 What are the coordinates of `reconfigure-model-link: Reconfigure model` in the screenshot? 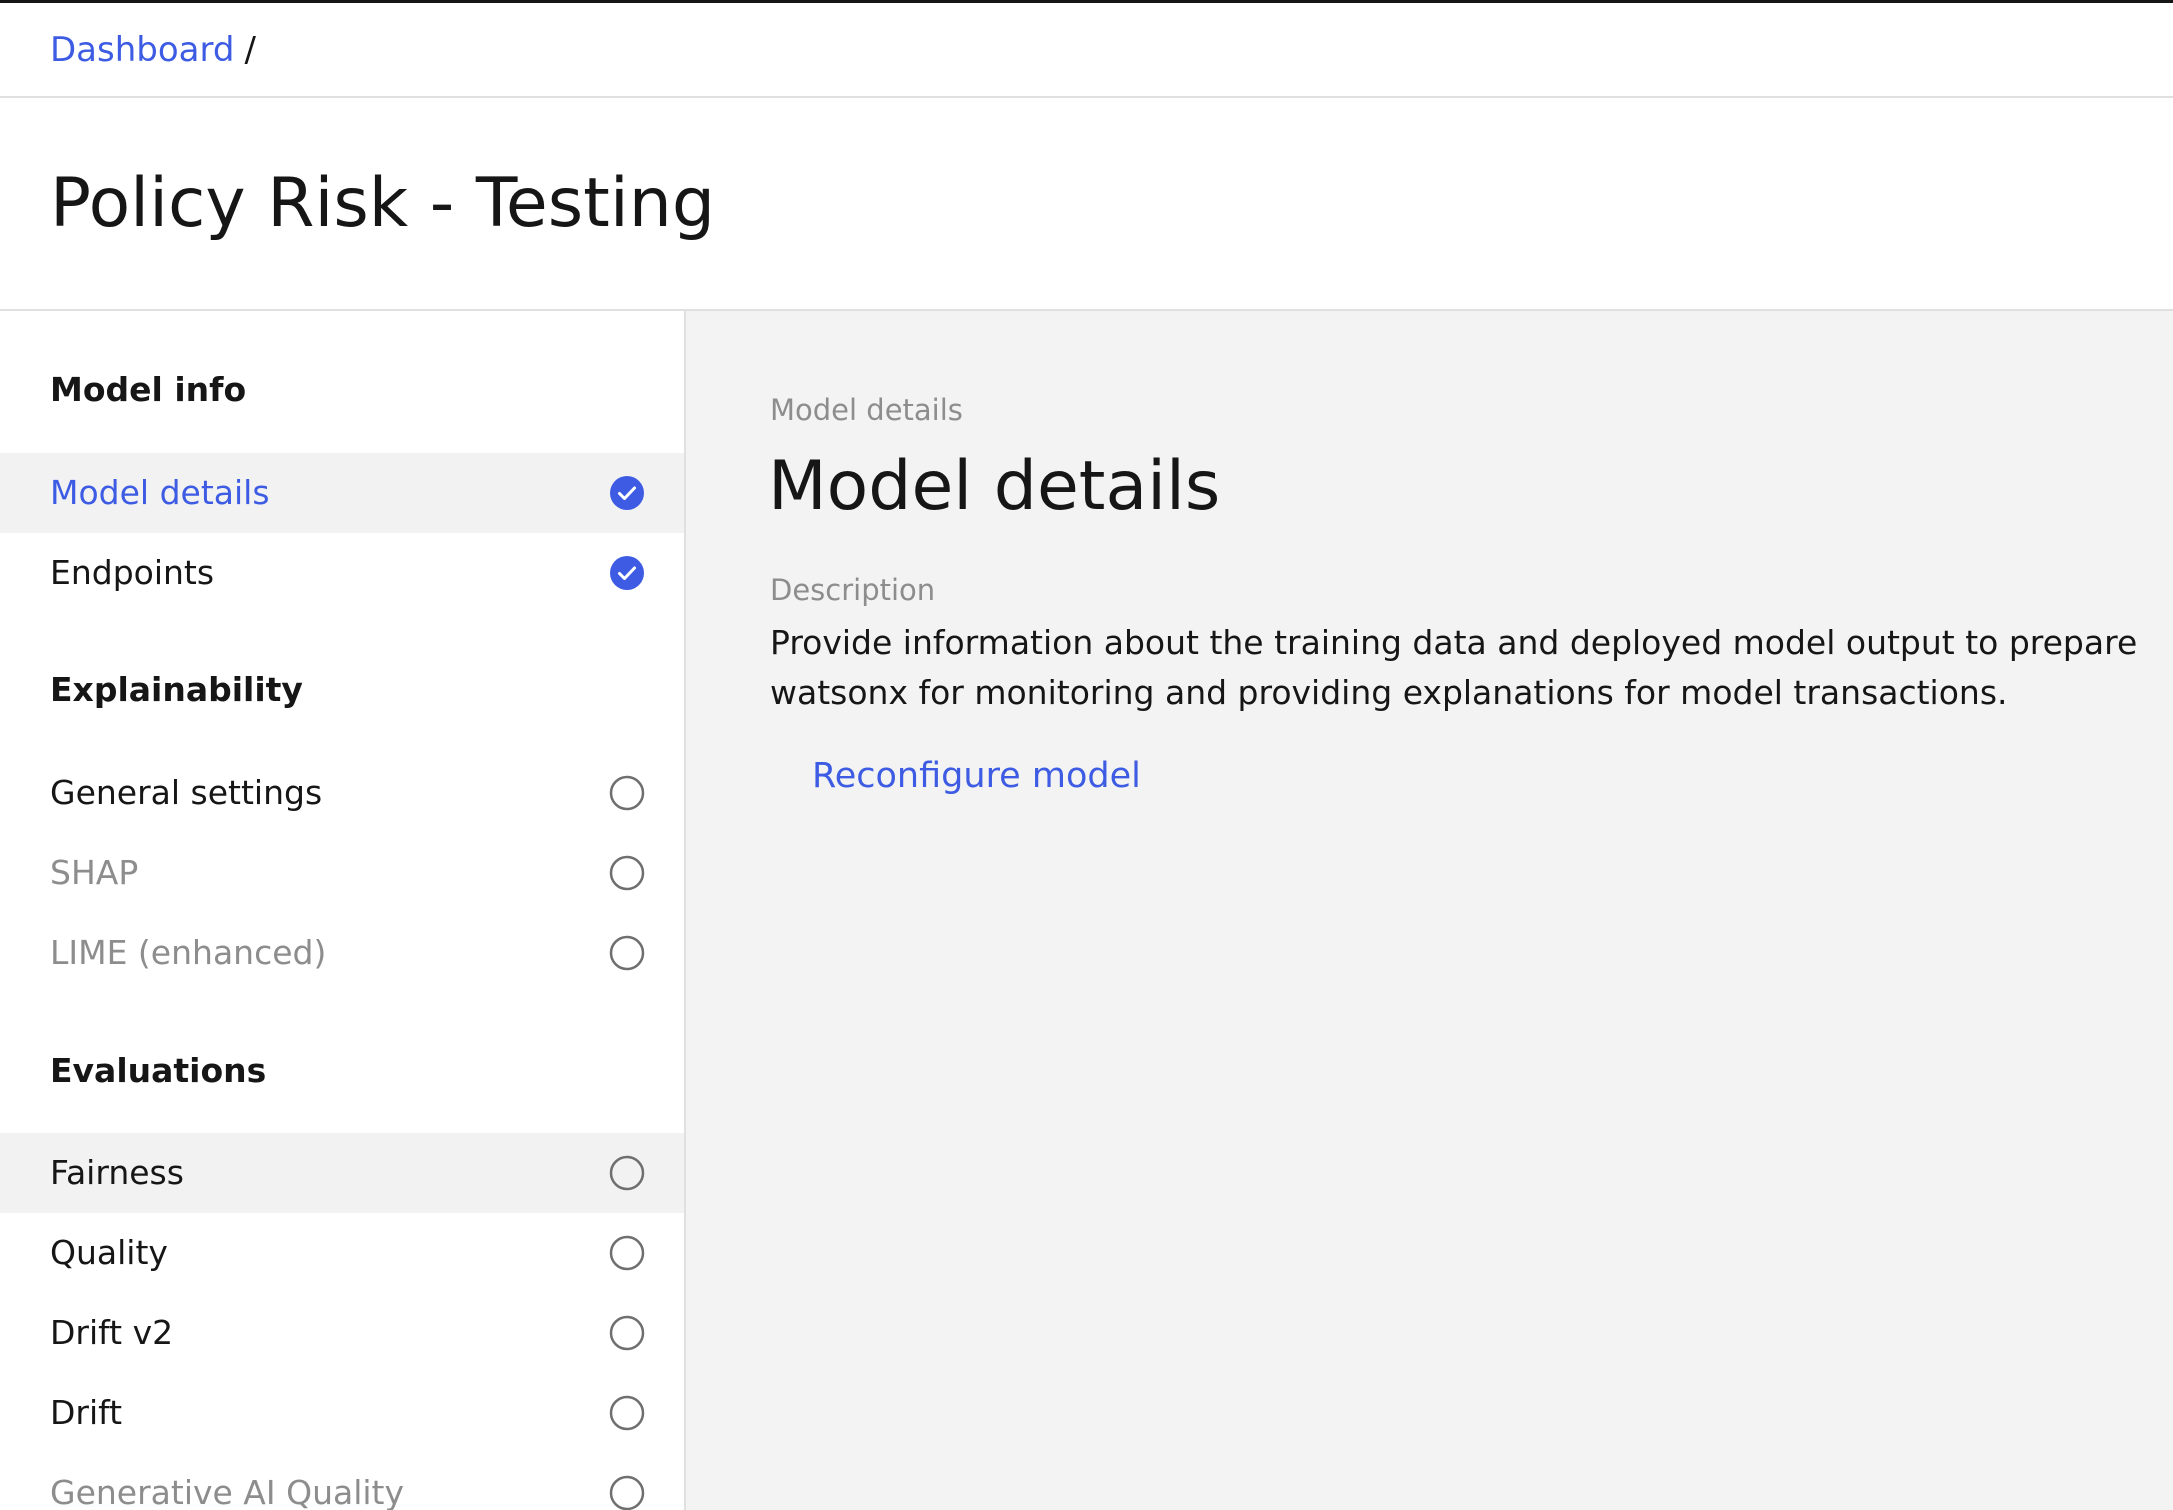 It's located at (976, 776).